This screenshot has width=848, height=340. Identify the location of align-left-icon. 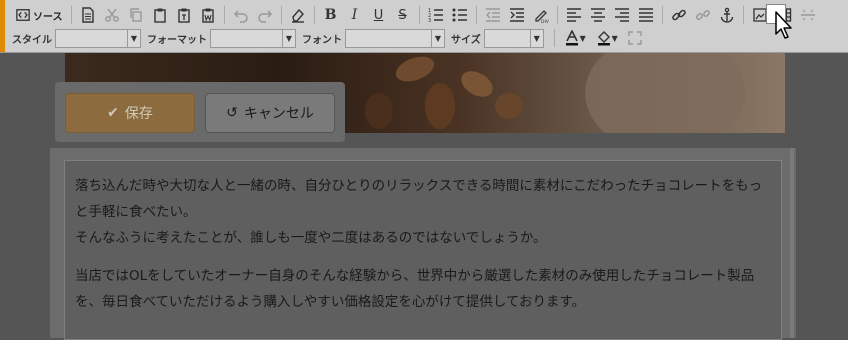
(574, 15).